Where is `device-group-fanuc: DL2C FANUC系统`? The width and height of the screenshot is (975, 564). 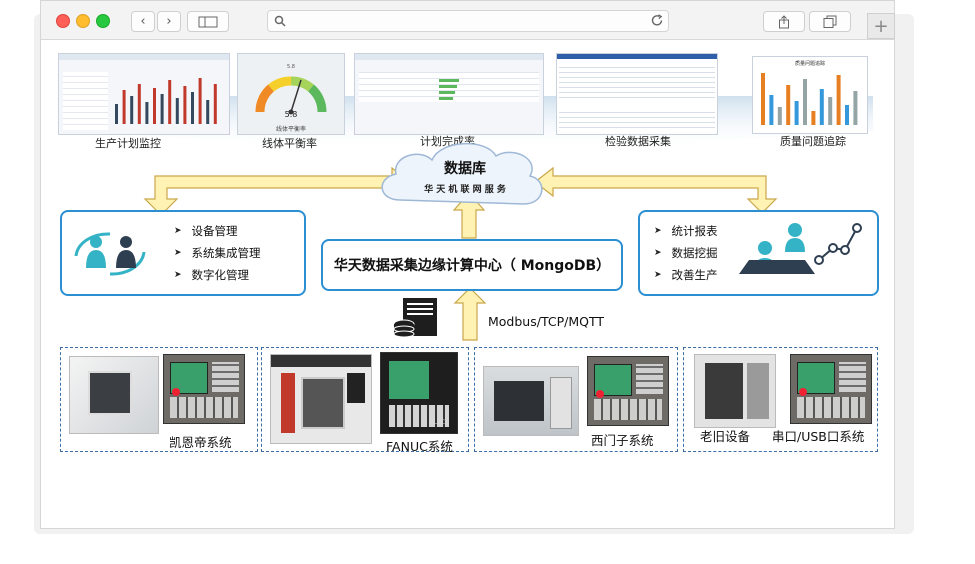 device-group-fanuc: DL2C FANUC系统 is located at coordinates (365, 400).